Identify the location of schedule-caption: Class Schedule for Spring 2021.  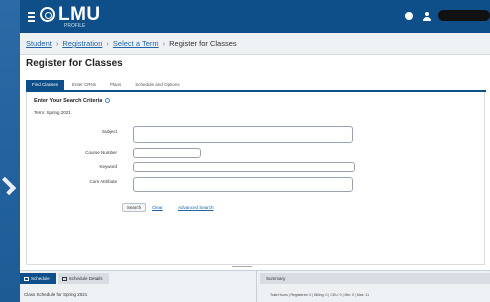
(56, 294).